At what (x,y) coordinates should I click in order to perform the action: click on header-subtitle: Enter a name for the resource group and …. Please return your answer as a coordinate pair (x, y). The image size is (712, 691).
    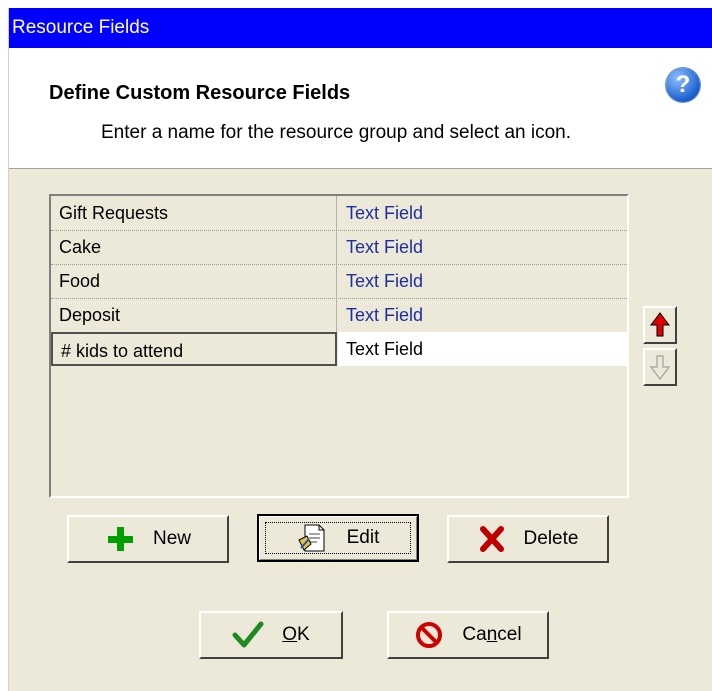
    Looking at the image, I should click on (336, 132).